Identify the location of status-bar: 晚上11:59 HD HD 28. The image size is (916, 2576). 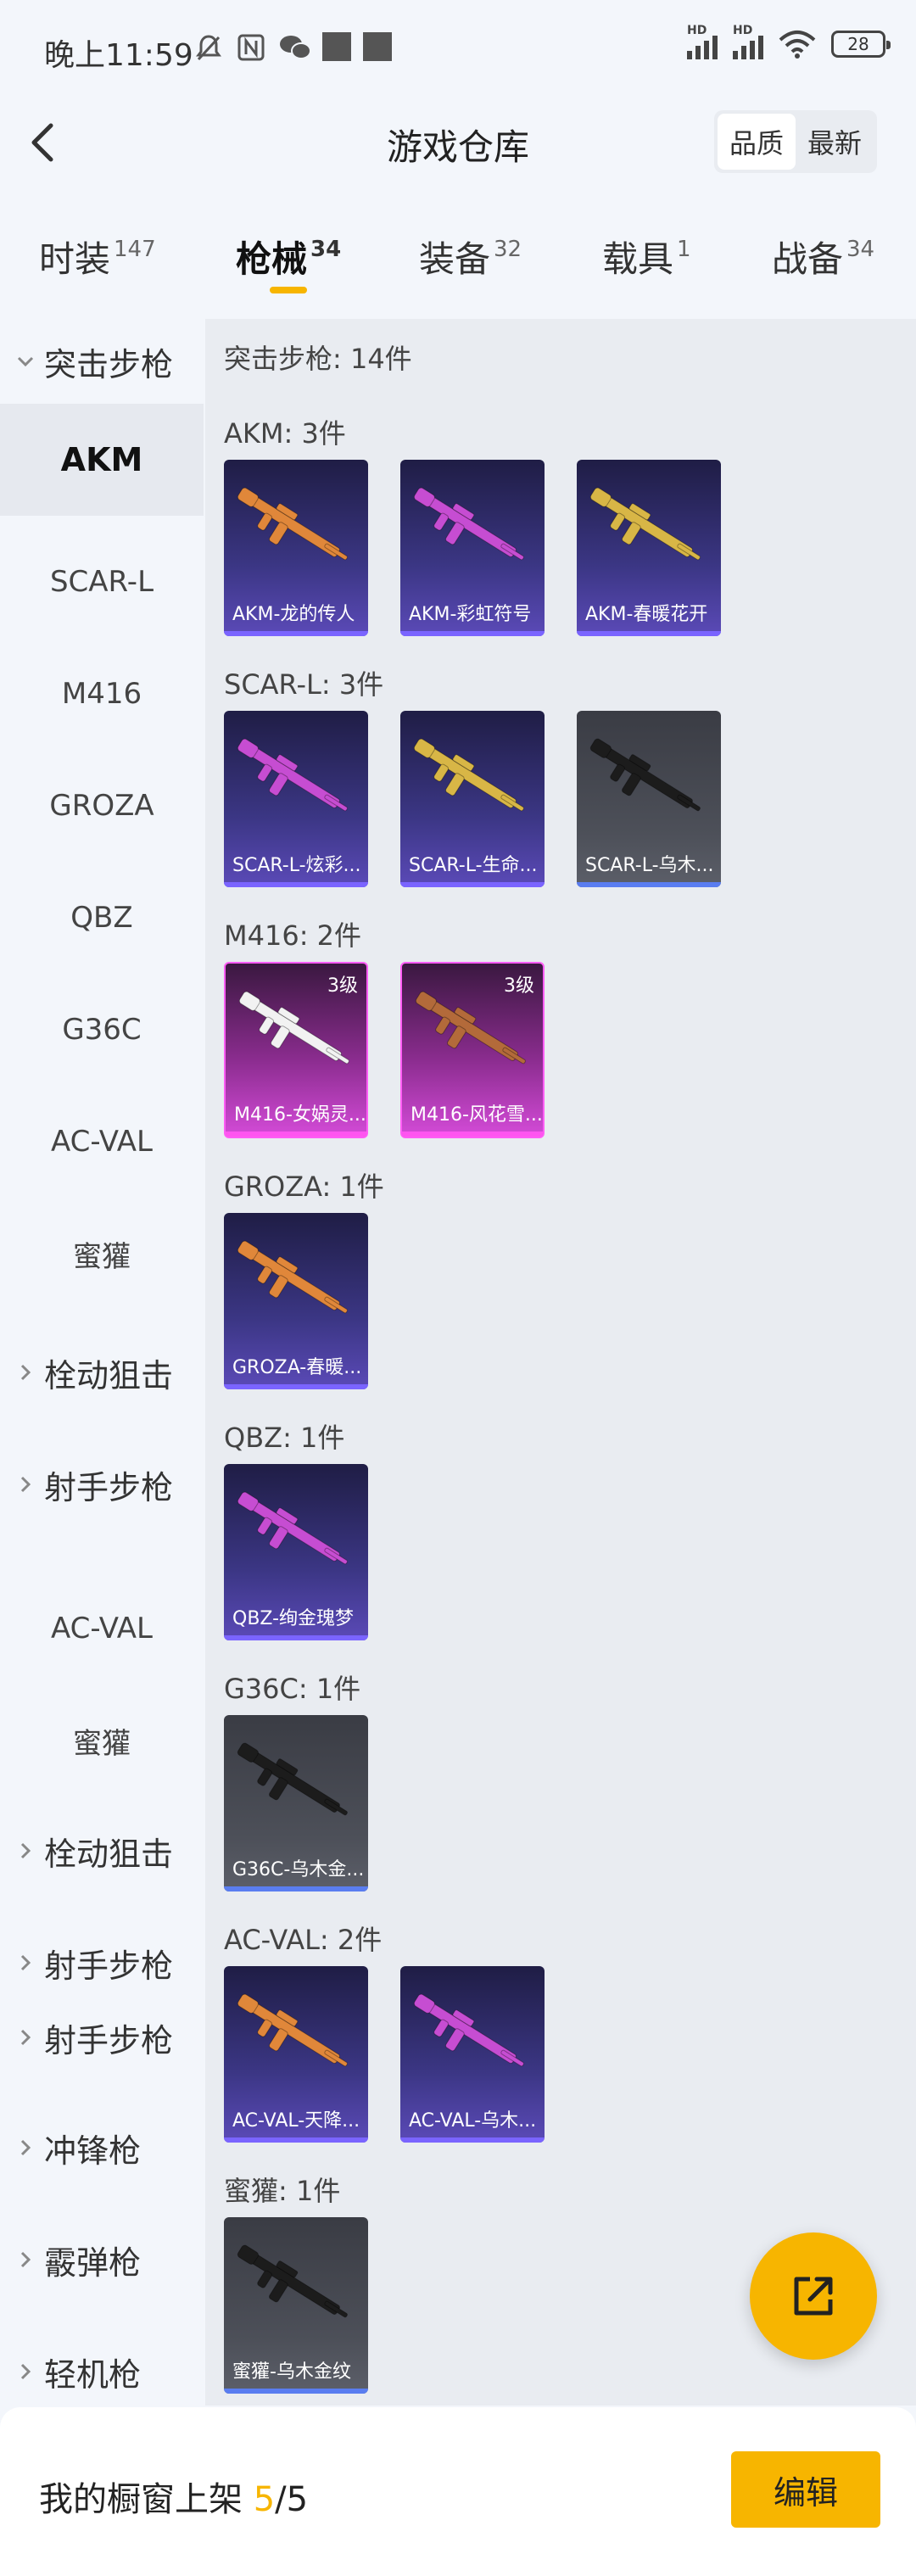
(458, 50).